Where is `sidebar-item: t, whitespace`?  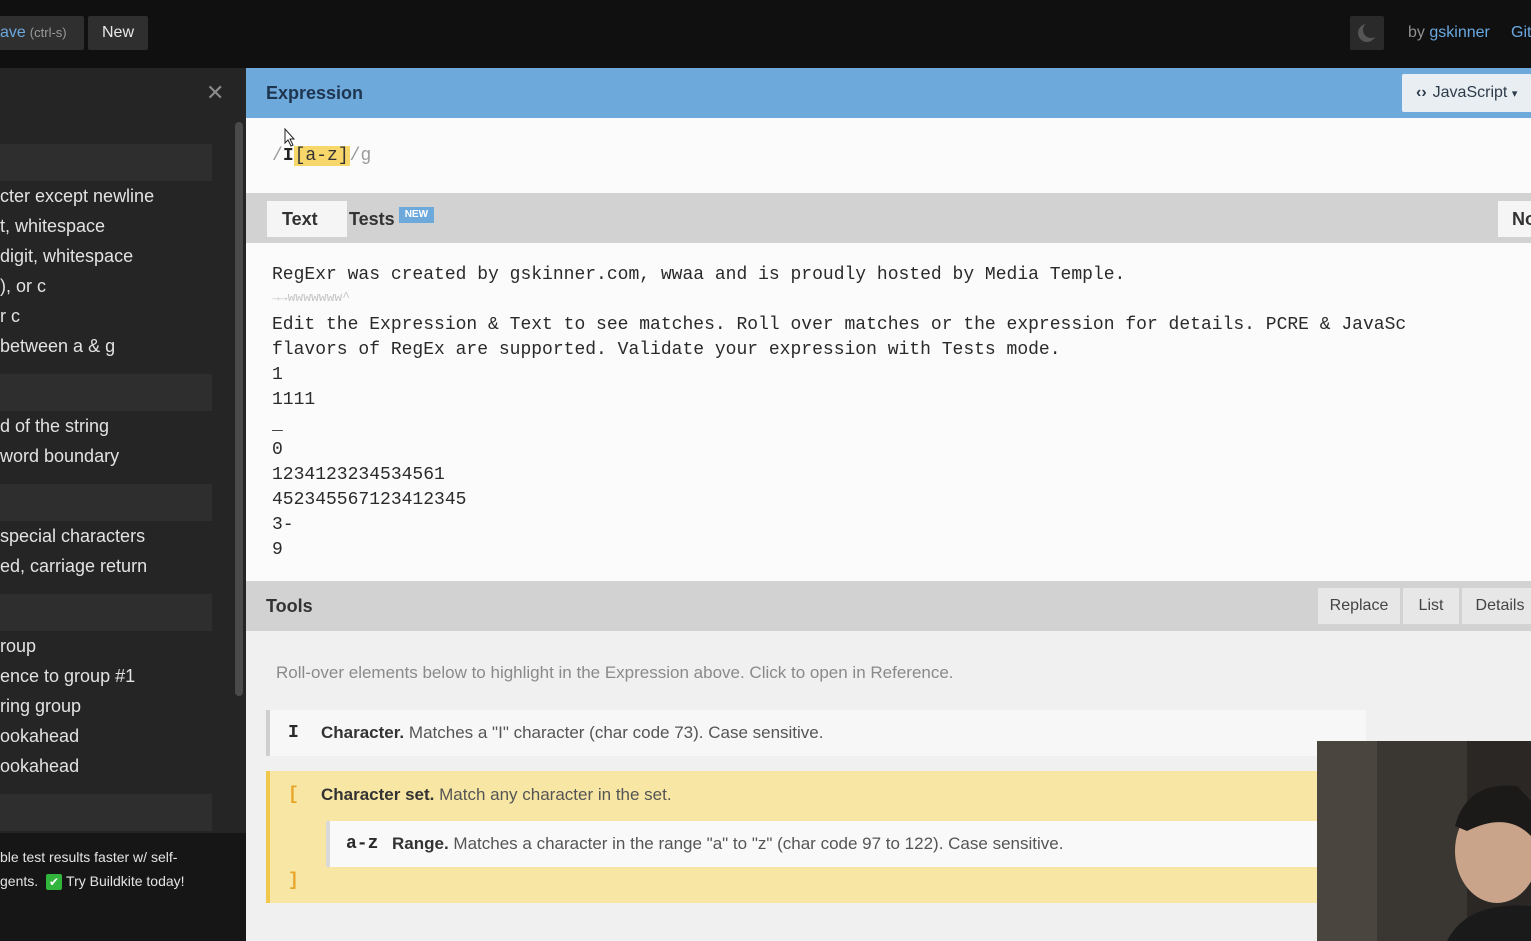 sidebar-item: t, whitespace is located at coordinates (52, 226).